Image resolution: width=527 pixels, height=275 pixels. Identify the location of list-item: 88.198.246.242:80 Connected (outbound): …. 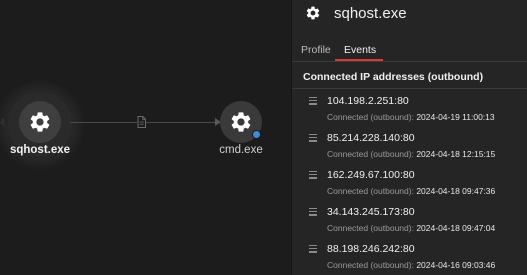
(409, 257).